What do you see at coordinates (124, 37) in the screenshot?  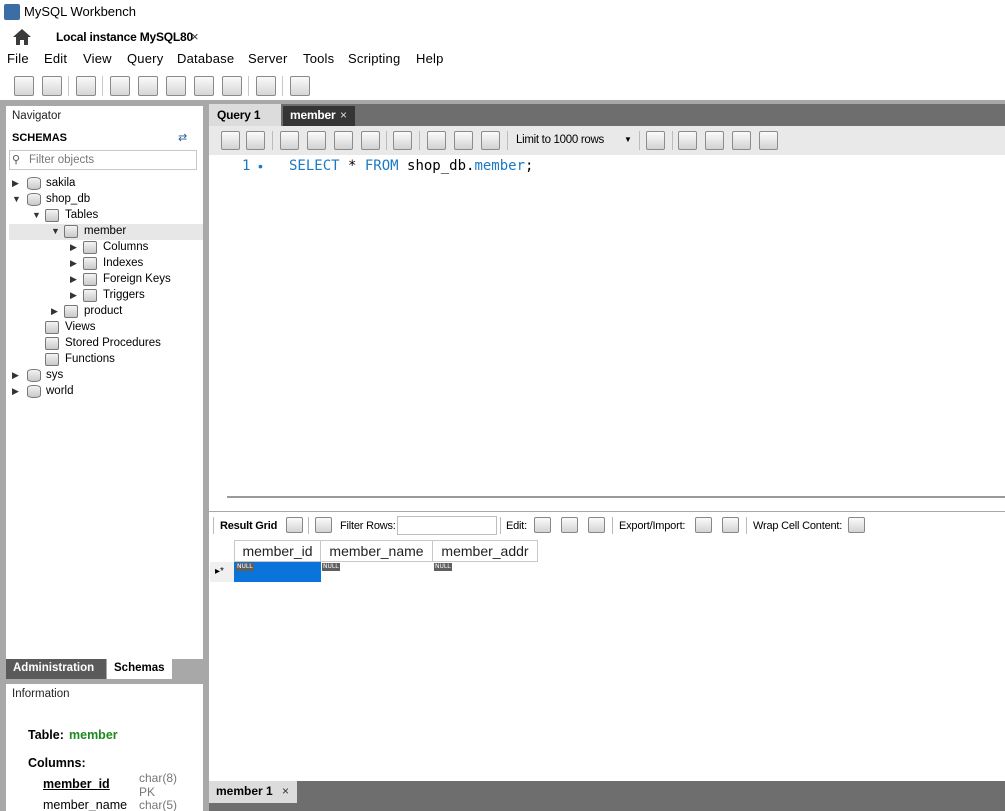 I see `connection-tab: Local instance MySQL80` at bounding box center [124, 37].